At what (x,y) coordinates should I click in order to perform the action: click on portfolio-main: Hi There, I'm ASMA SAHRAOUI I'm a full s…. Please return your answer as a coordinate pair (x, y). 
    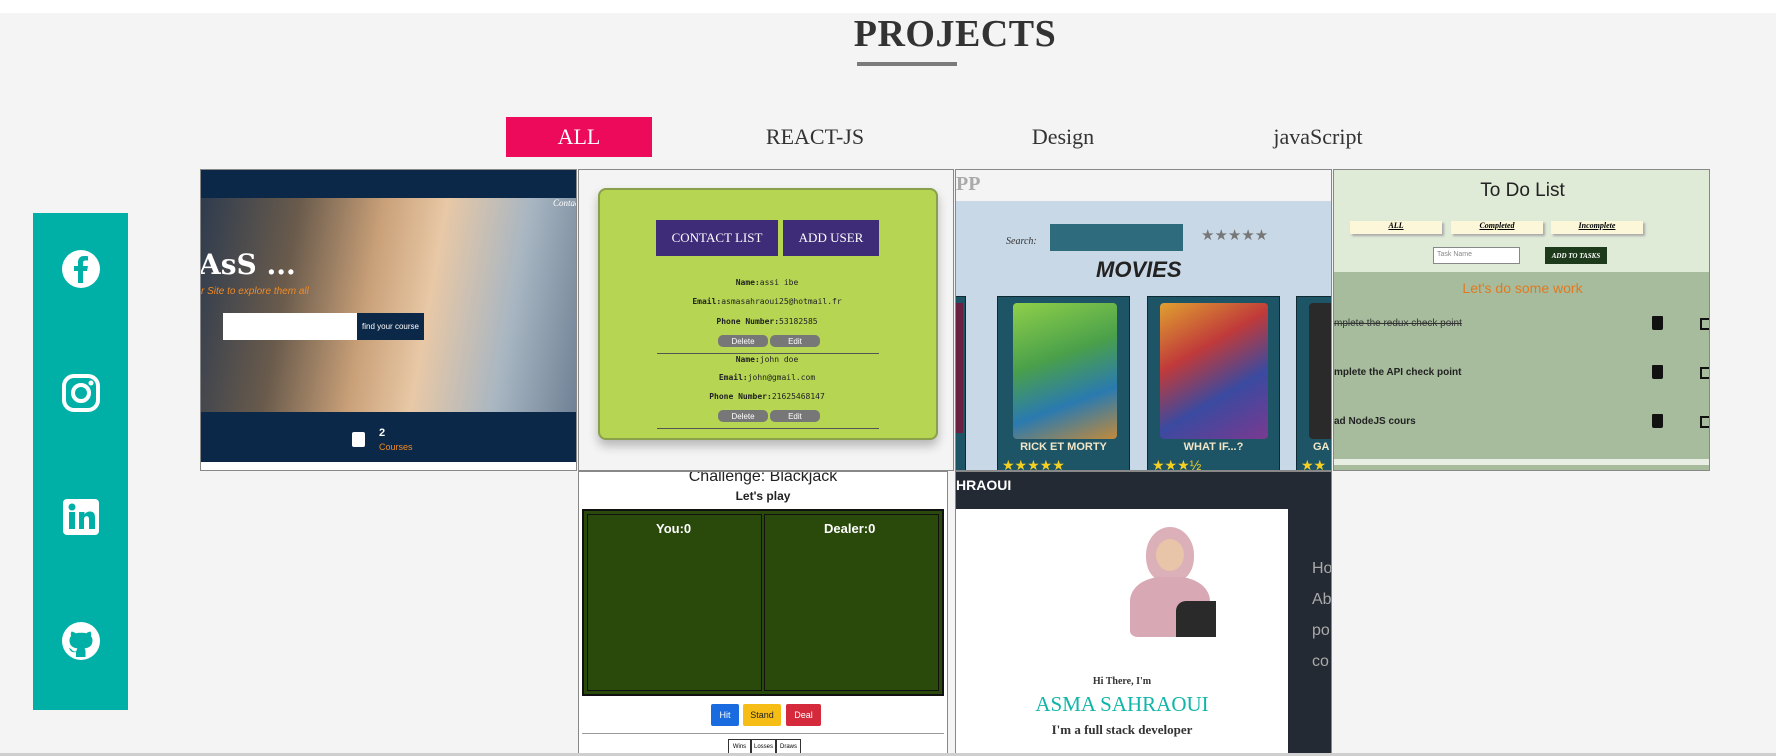
    Looking at the image, I should click on (1122, 632).